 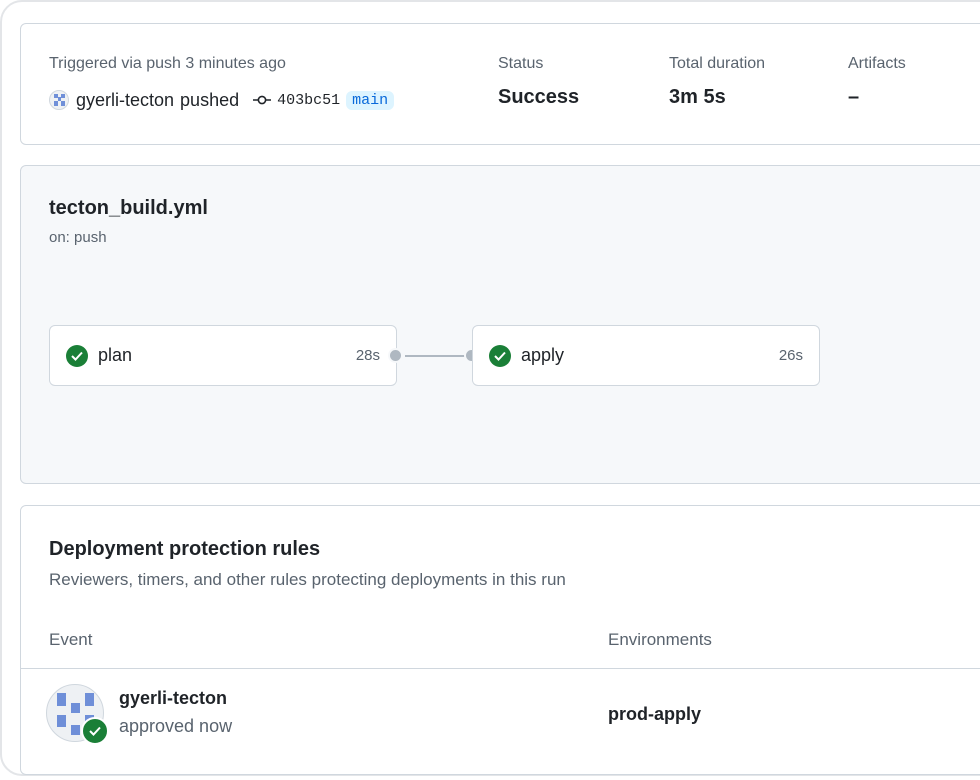 What do you see at coordinates (223, 355) in the screenshot?
I see `job-plan: plan 28s` at bounding box center [223, 355].